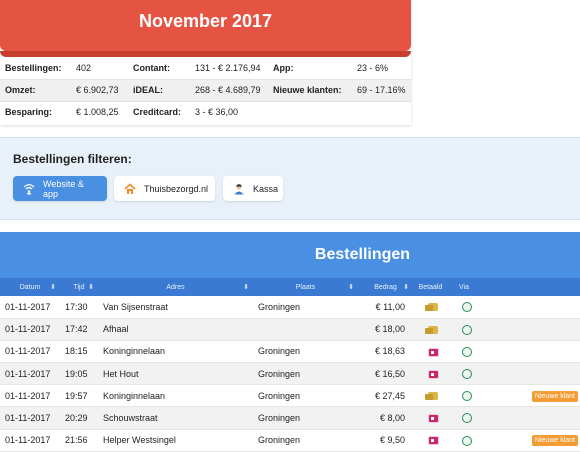 The width and height of the screenshot is (580, 452). Describe the element at coordinates (176, 188) in the screenshot. I see `filter-button-label: Thuisbezorgd.nl` at that location.